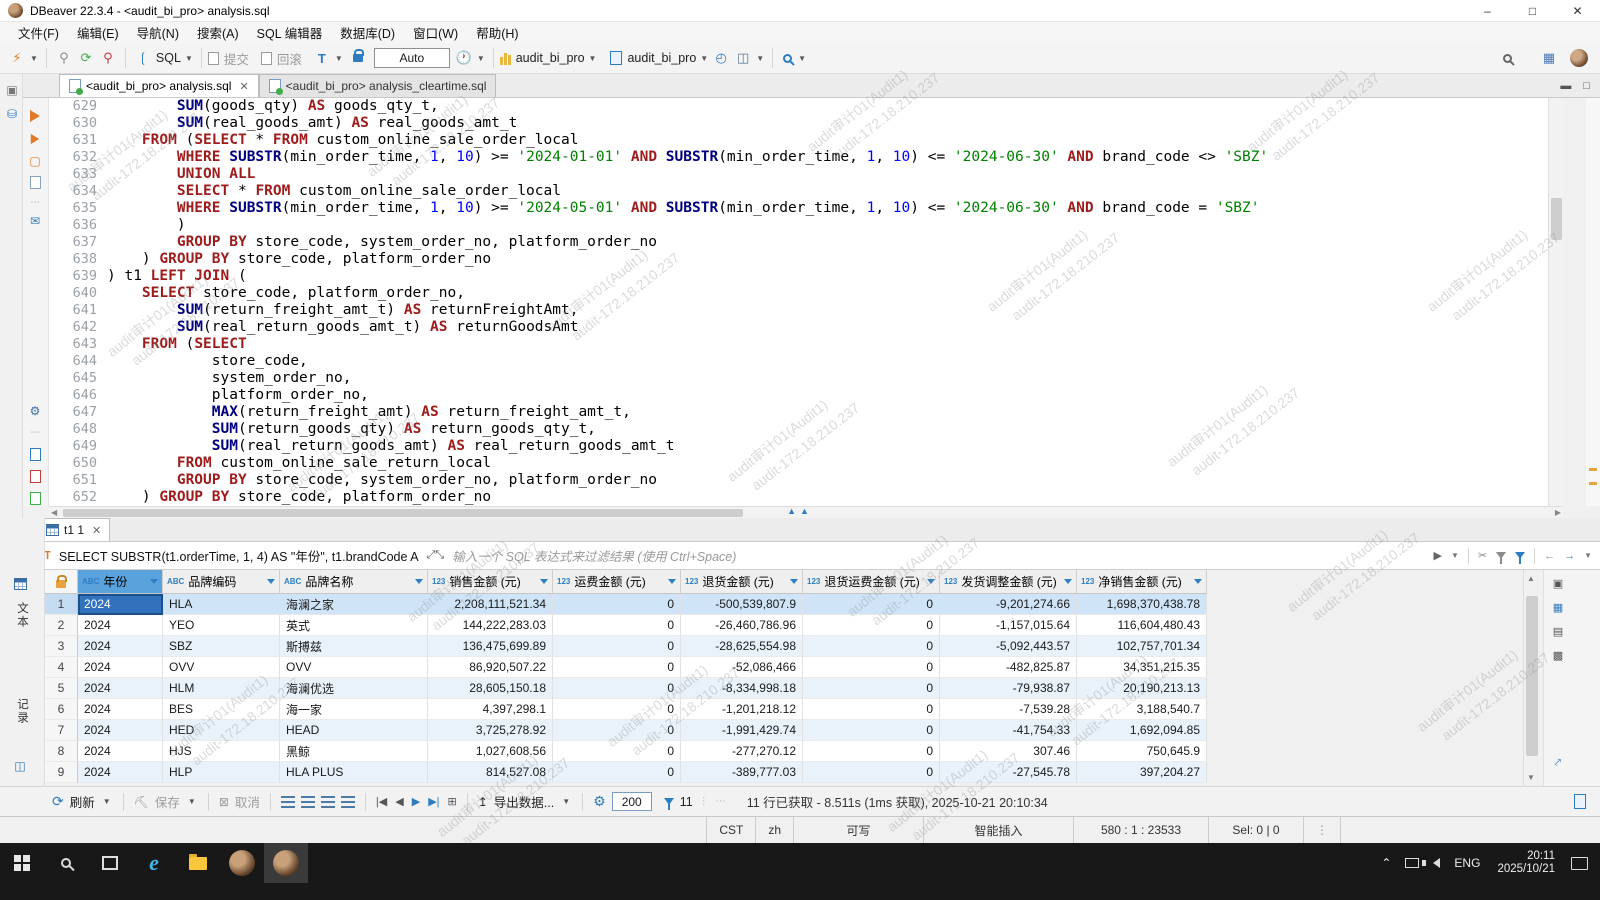  I want to click on metadata-panel-icon: ▩, so click(1558, 655).